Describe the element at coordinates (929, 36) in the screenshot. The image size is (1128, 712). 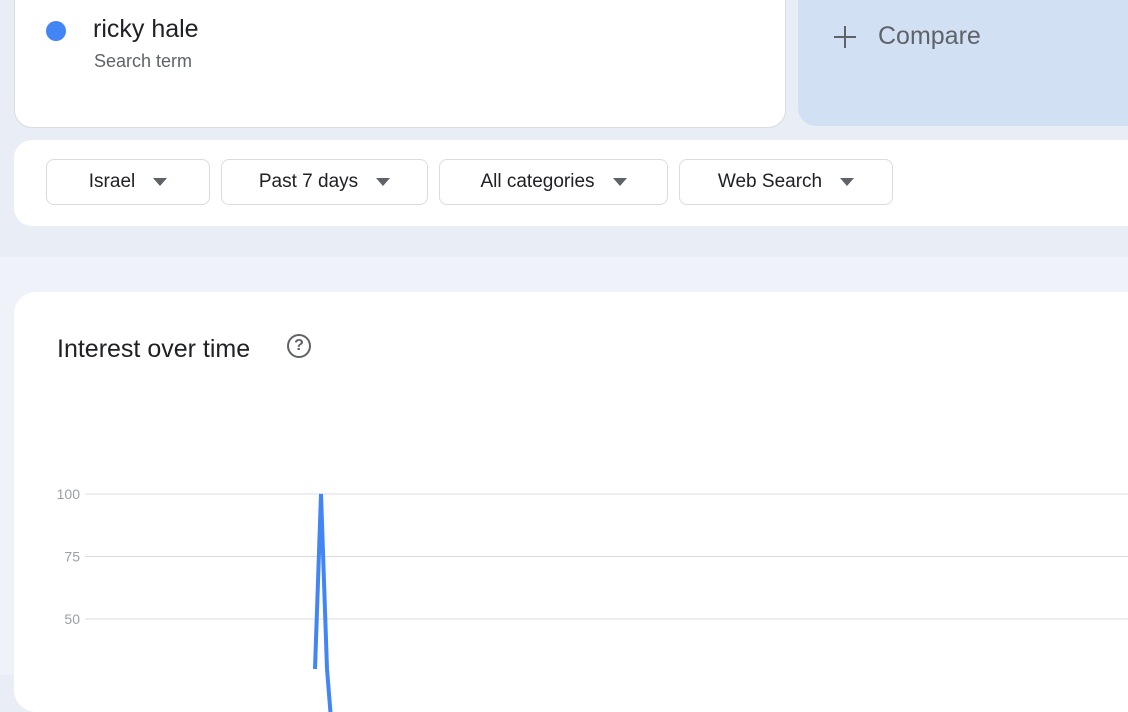
I see `compare-label: Compare` at that location.